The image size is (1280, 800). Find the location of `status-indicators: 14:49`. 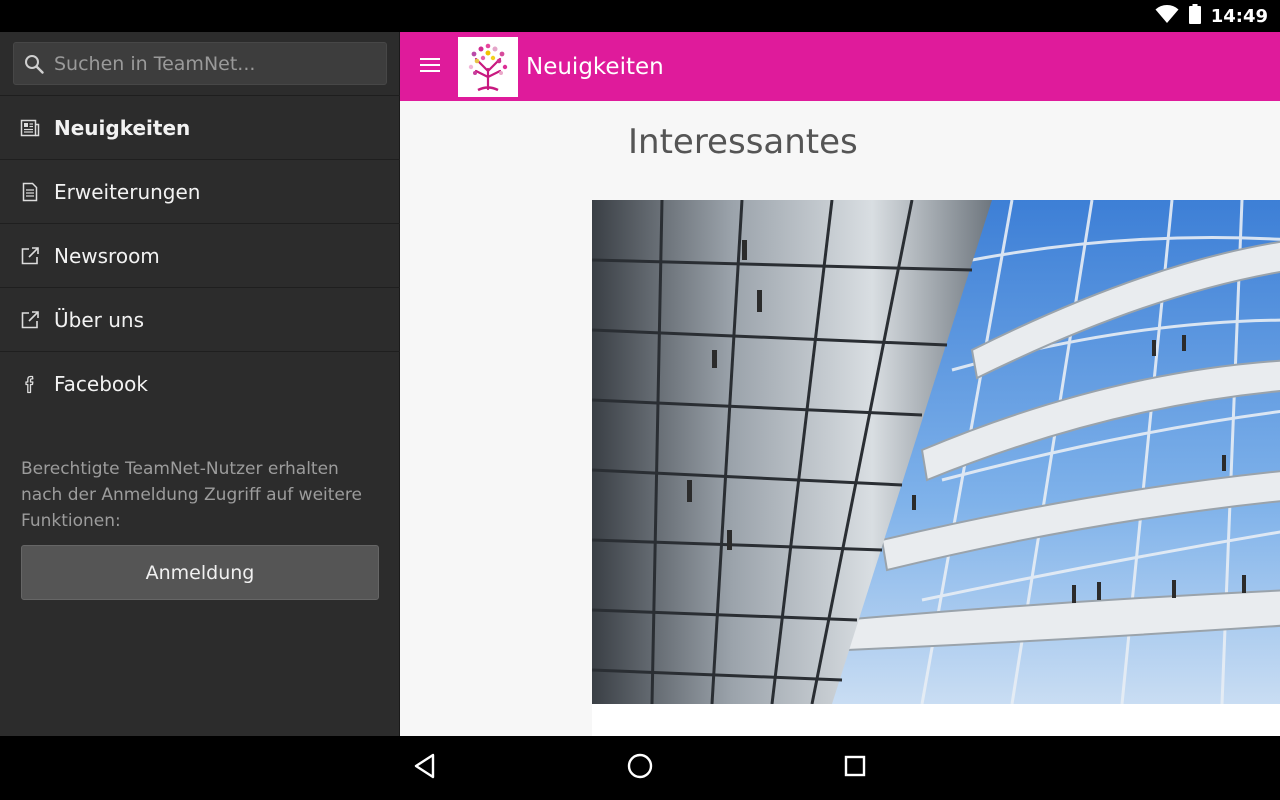

status-indicators: 14:49 is located at coordinates (1211, 16).